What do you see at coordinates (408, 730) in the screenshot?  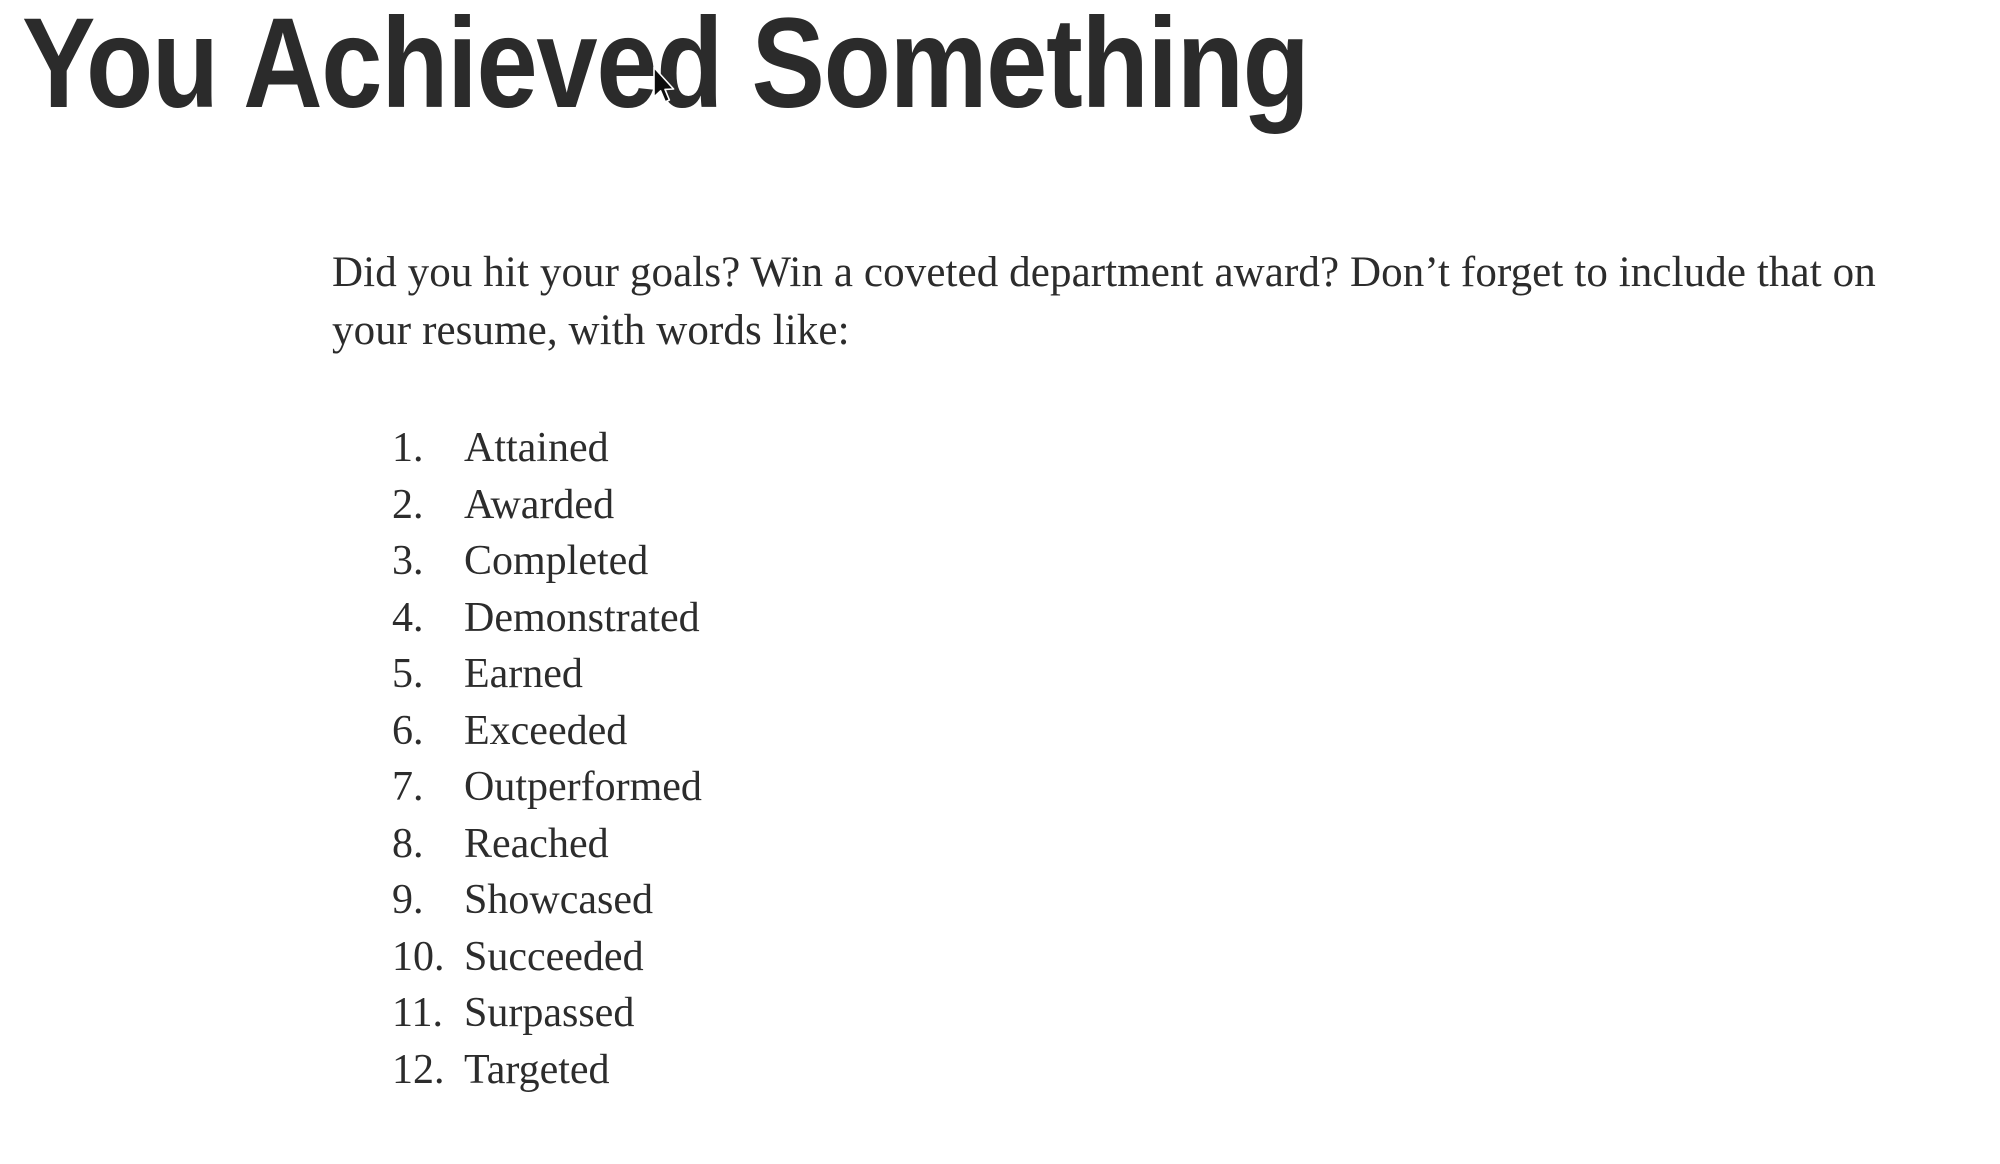 I see `list-item-number: 6.` at bounding box center [408, 730].